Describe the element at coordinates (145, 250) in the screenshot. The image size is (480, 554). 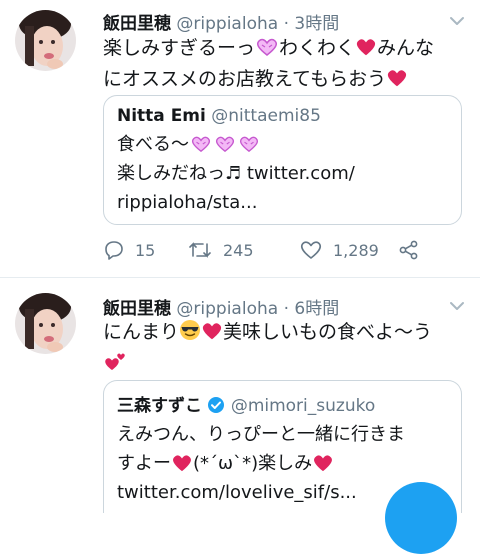
I see `reply-count: 15` at that location.